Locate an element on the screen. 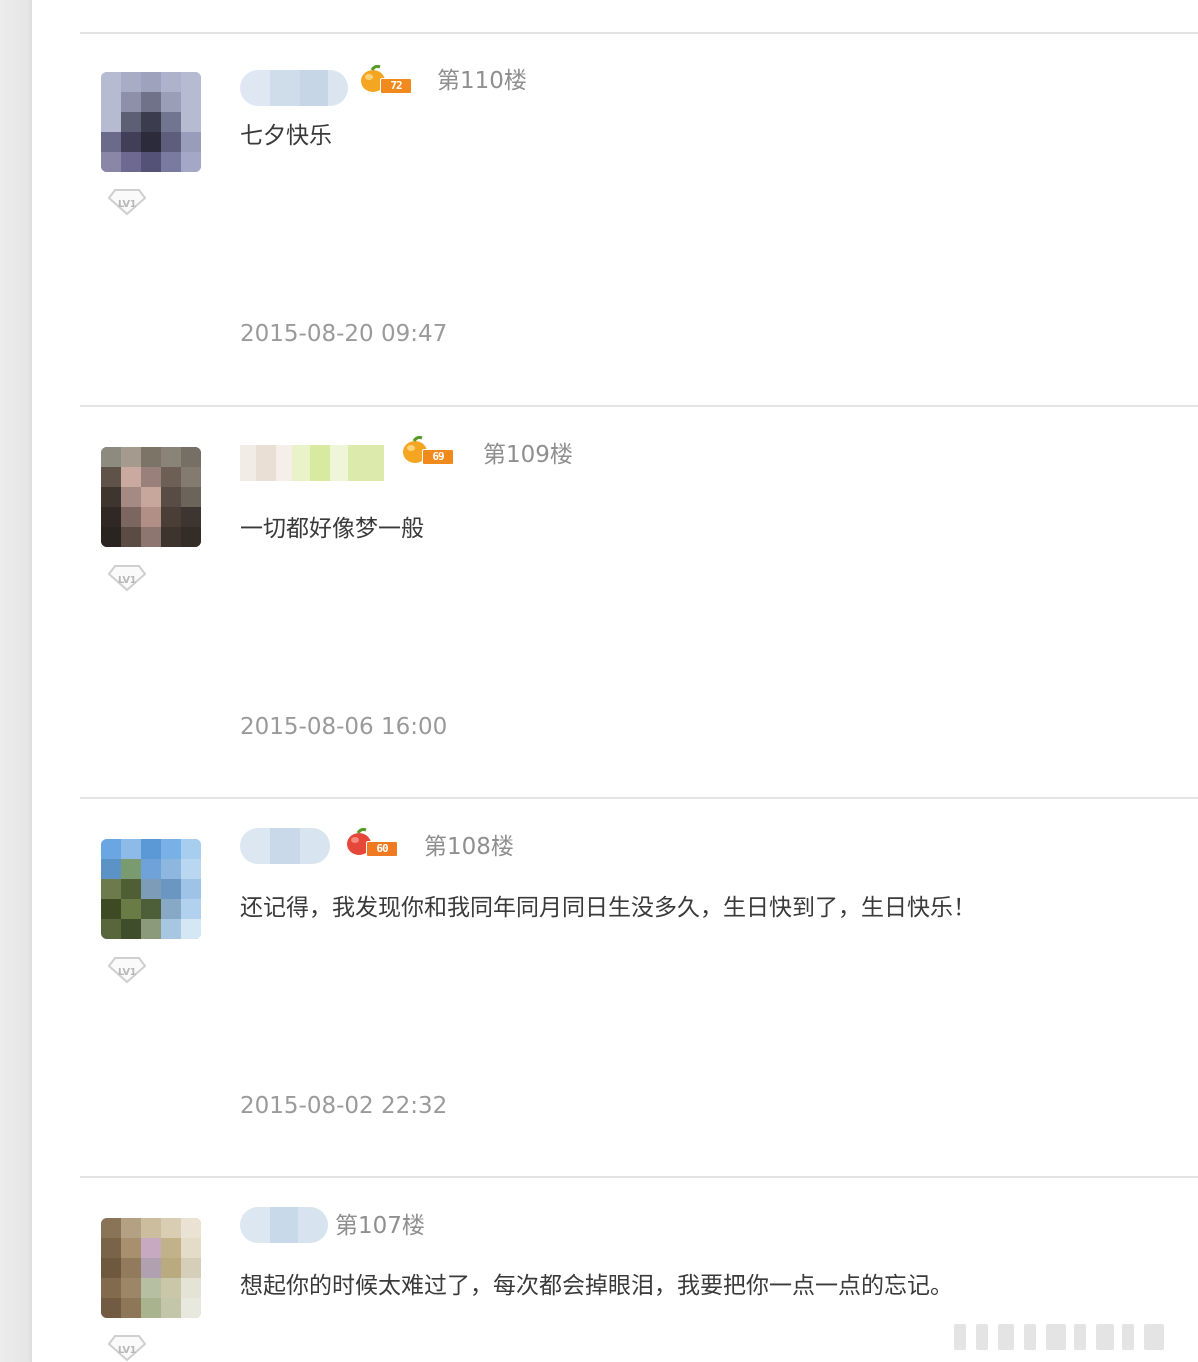 The image size is (1198, 1362). fan-level-badge: 60 is located at coordinates (372, 844).